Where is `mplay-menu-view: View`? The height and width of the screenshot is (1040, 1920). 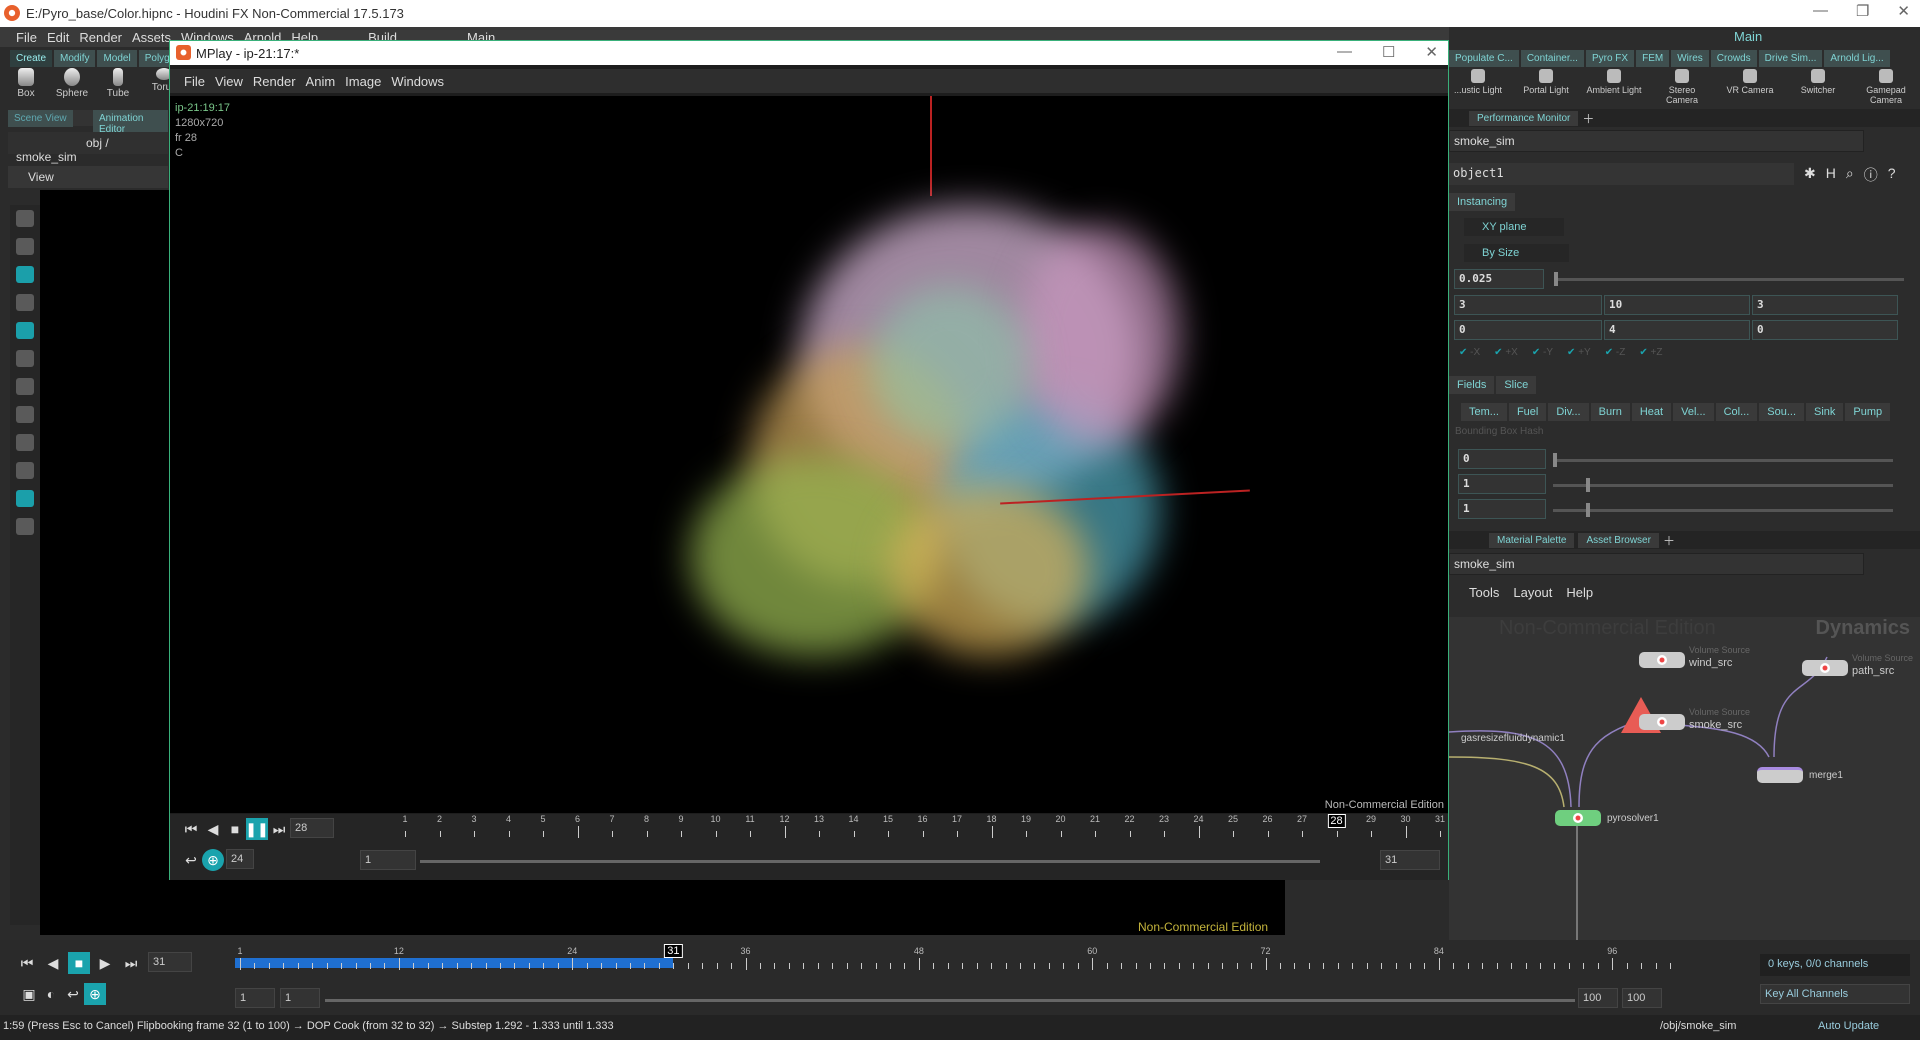
mplay-menu-view: View is located at coordinates (229, 81).